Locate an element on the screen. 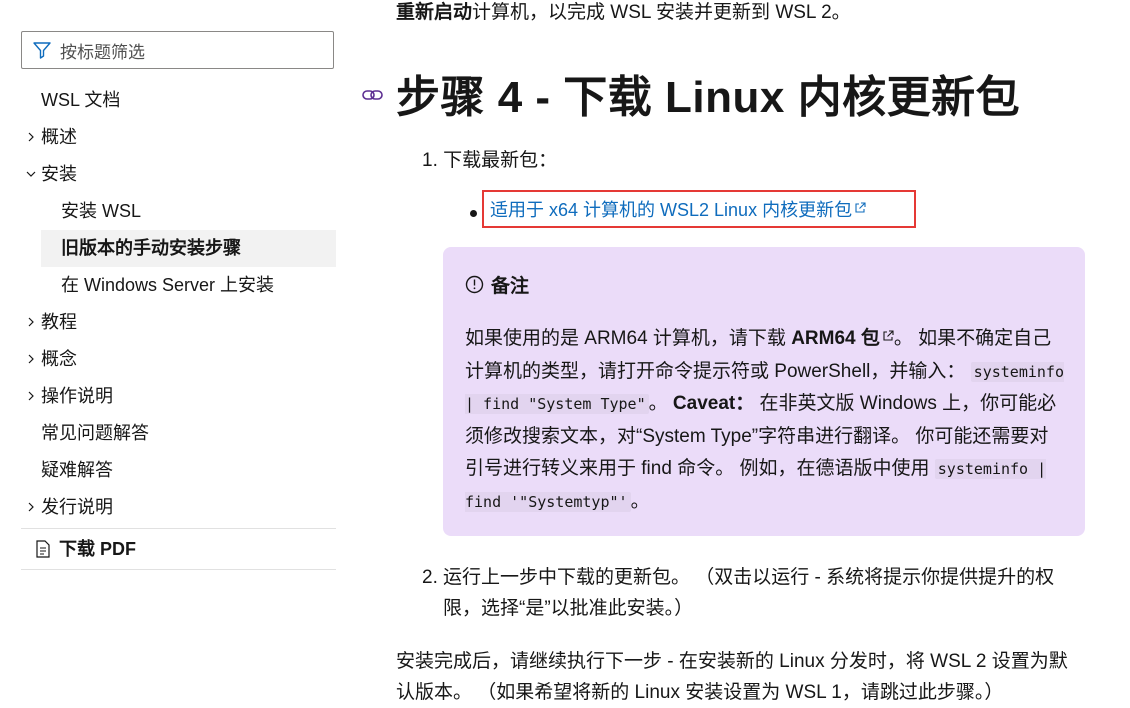  arm64-package-link: ARM64 包 is located at coordinates (842, 338).